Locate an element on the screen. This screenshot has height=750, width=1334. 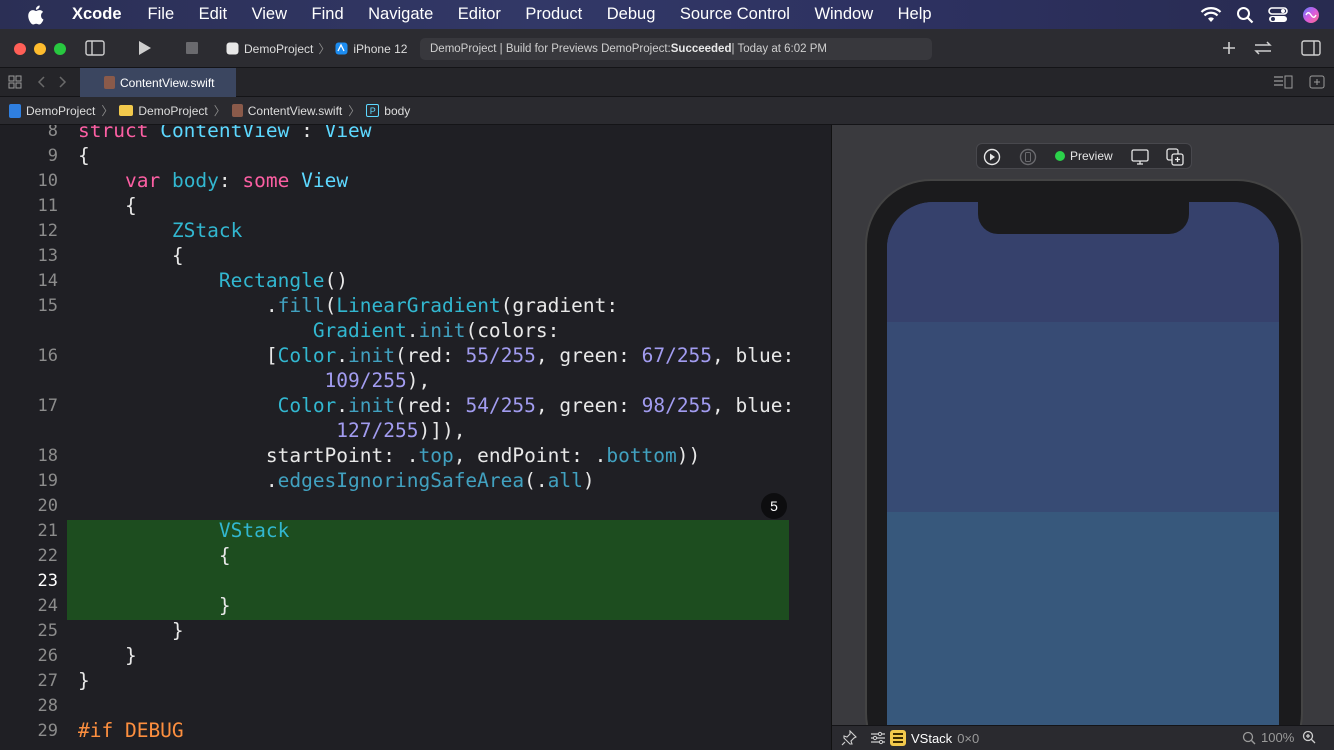
code-token: bottom is located at coordinates (641, 455).